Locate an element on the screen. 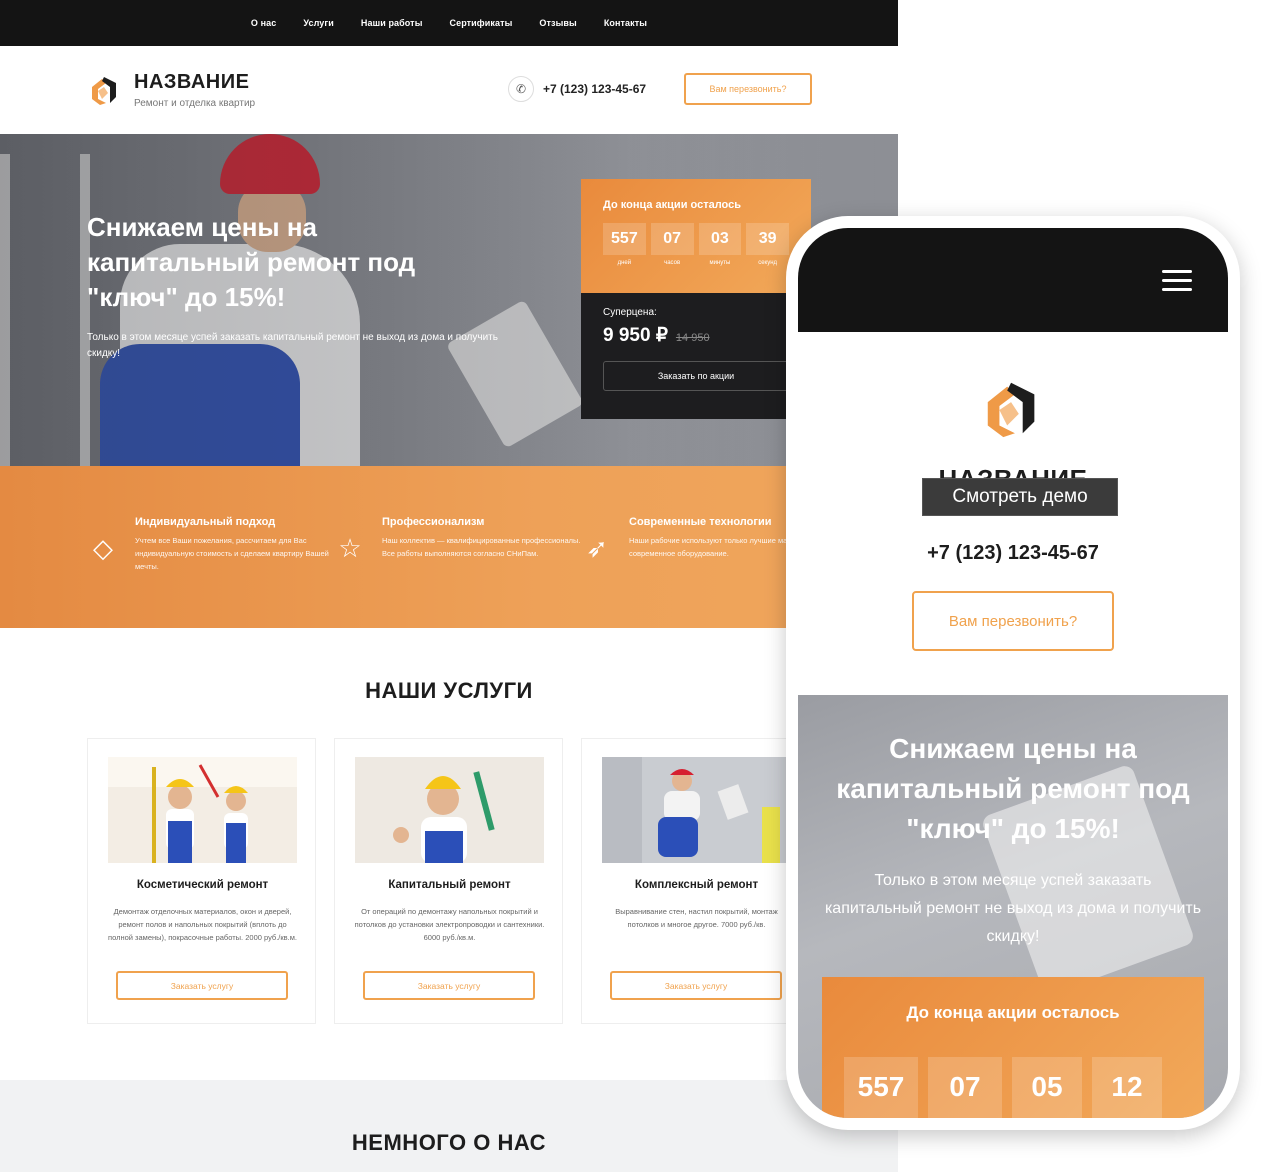  brand-name: НАЗВАНИЕ is located at coordinates (192, 82).